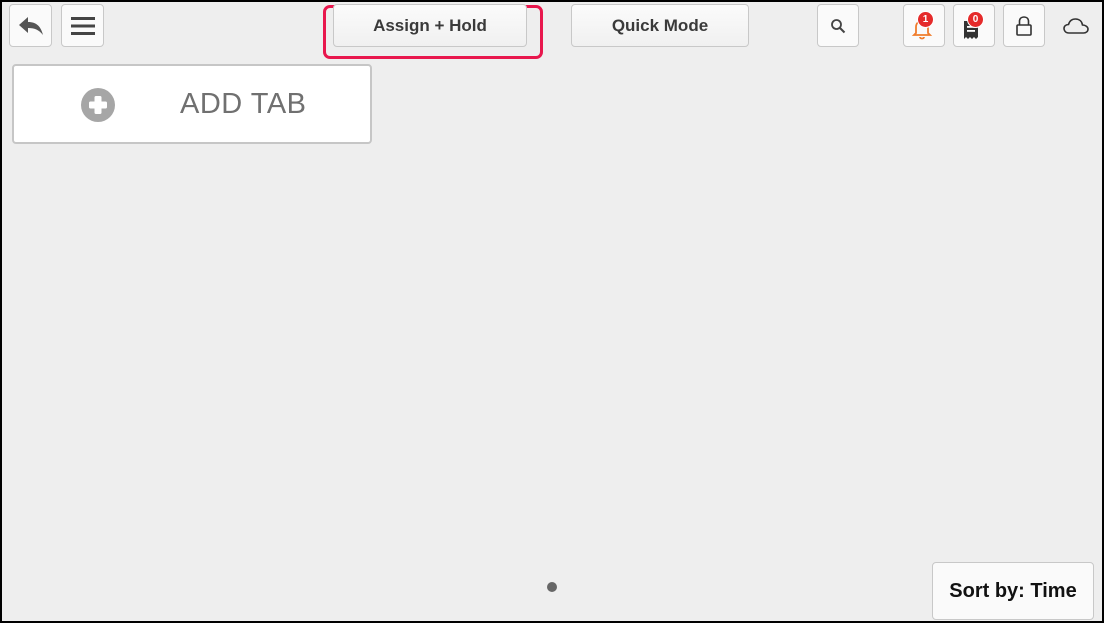  I want to click on assign-hold-label: Assign + Hold, so click(430, 25).